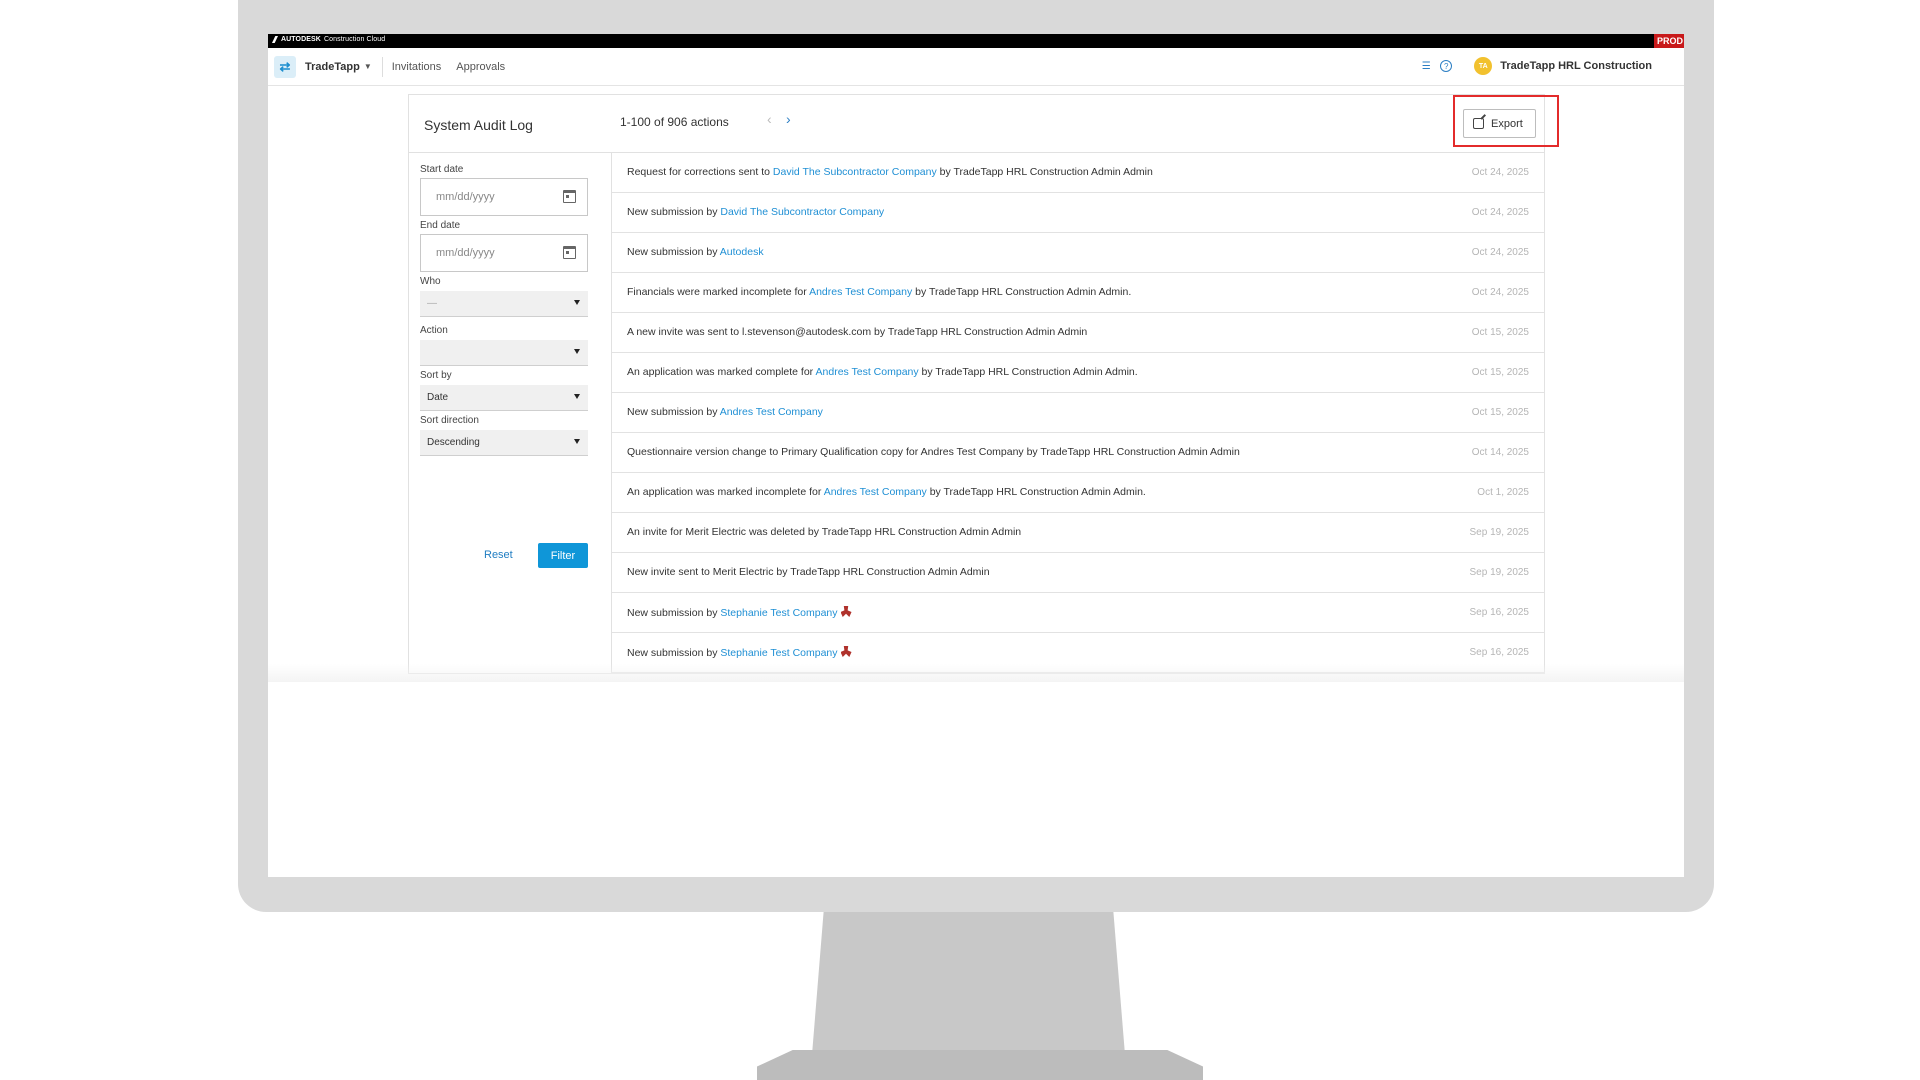 The image size is (1920, 1080). I want to click on reset-button: Reset, so click(498, 555).